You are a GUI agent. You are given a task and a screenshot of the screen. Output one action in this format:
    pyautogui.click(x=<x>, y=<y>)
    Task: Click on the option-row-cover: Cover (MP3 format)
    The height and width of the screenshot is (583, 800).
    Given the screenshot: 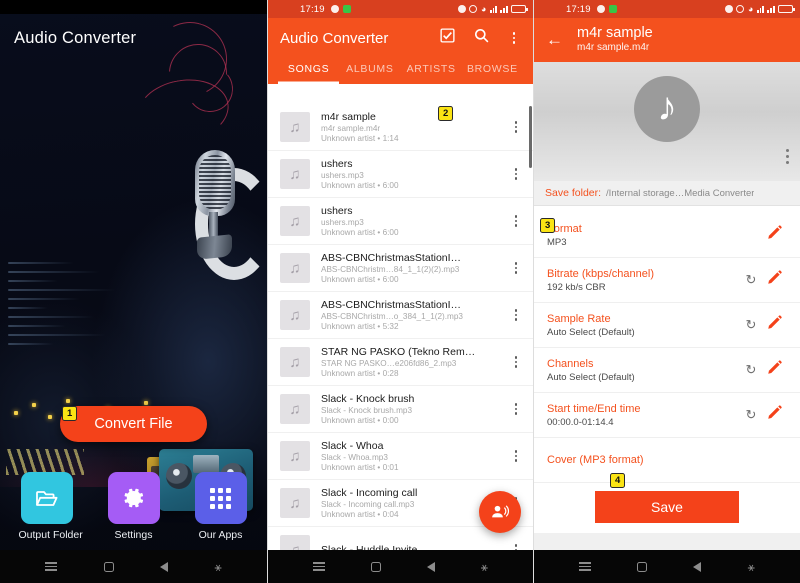 What is the action you would take?
    pyautogui.click(x=667, y=460)
    